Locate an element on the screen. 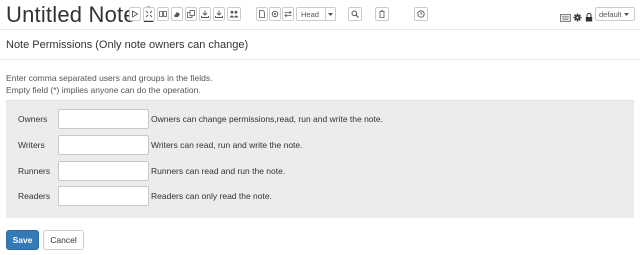 The image size is (640, 255). keyboard-shortcut-button is located at coordinates (565, 18).